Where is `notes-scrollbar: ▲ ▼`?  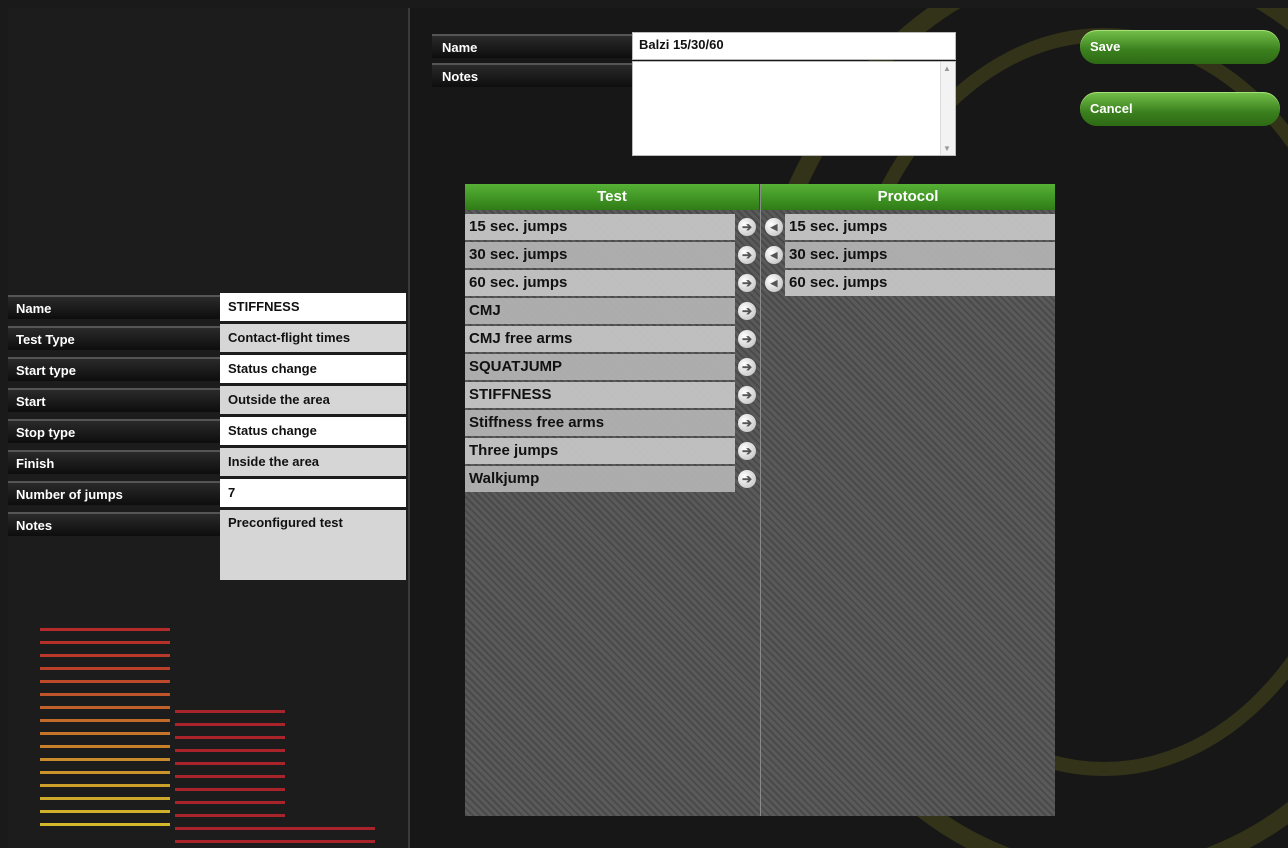 notes-scrollbar: ▲ ▼ is located at coordinates (947, 108).